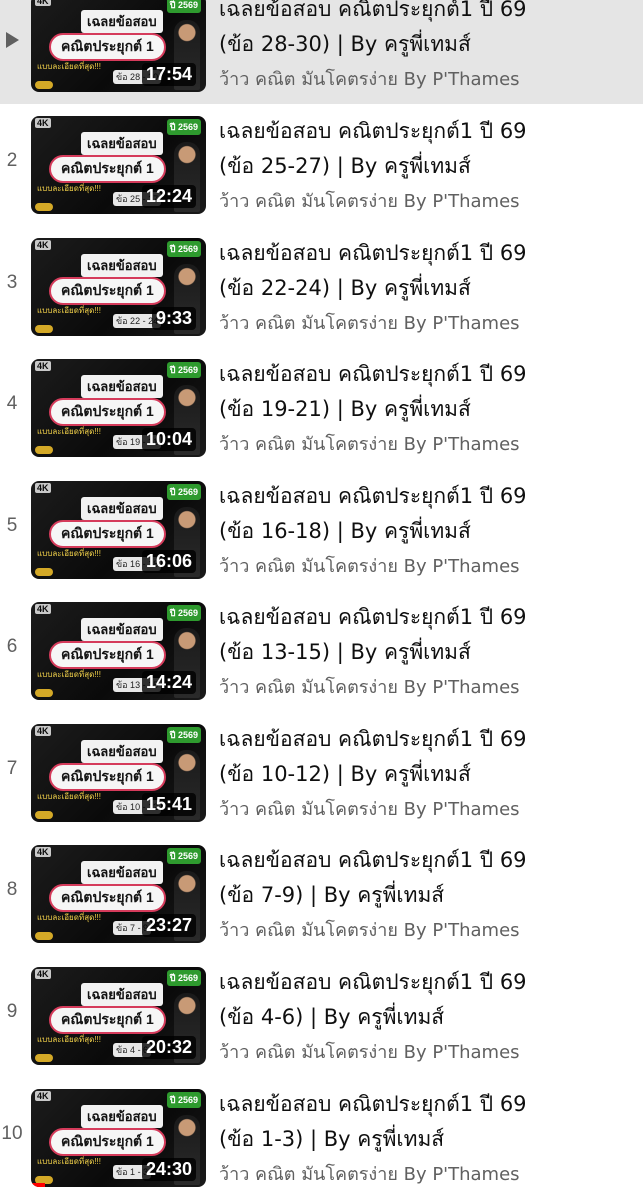  I want to click on video-duration: 16:06, so click(168, 561).